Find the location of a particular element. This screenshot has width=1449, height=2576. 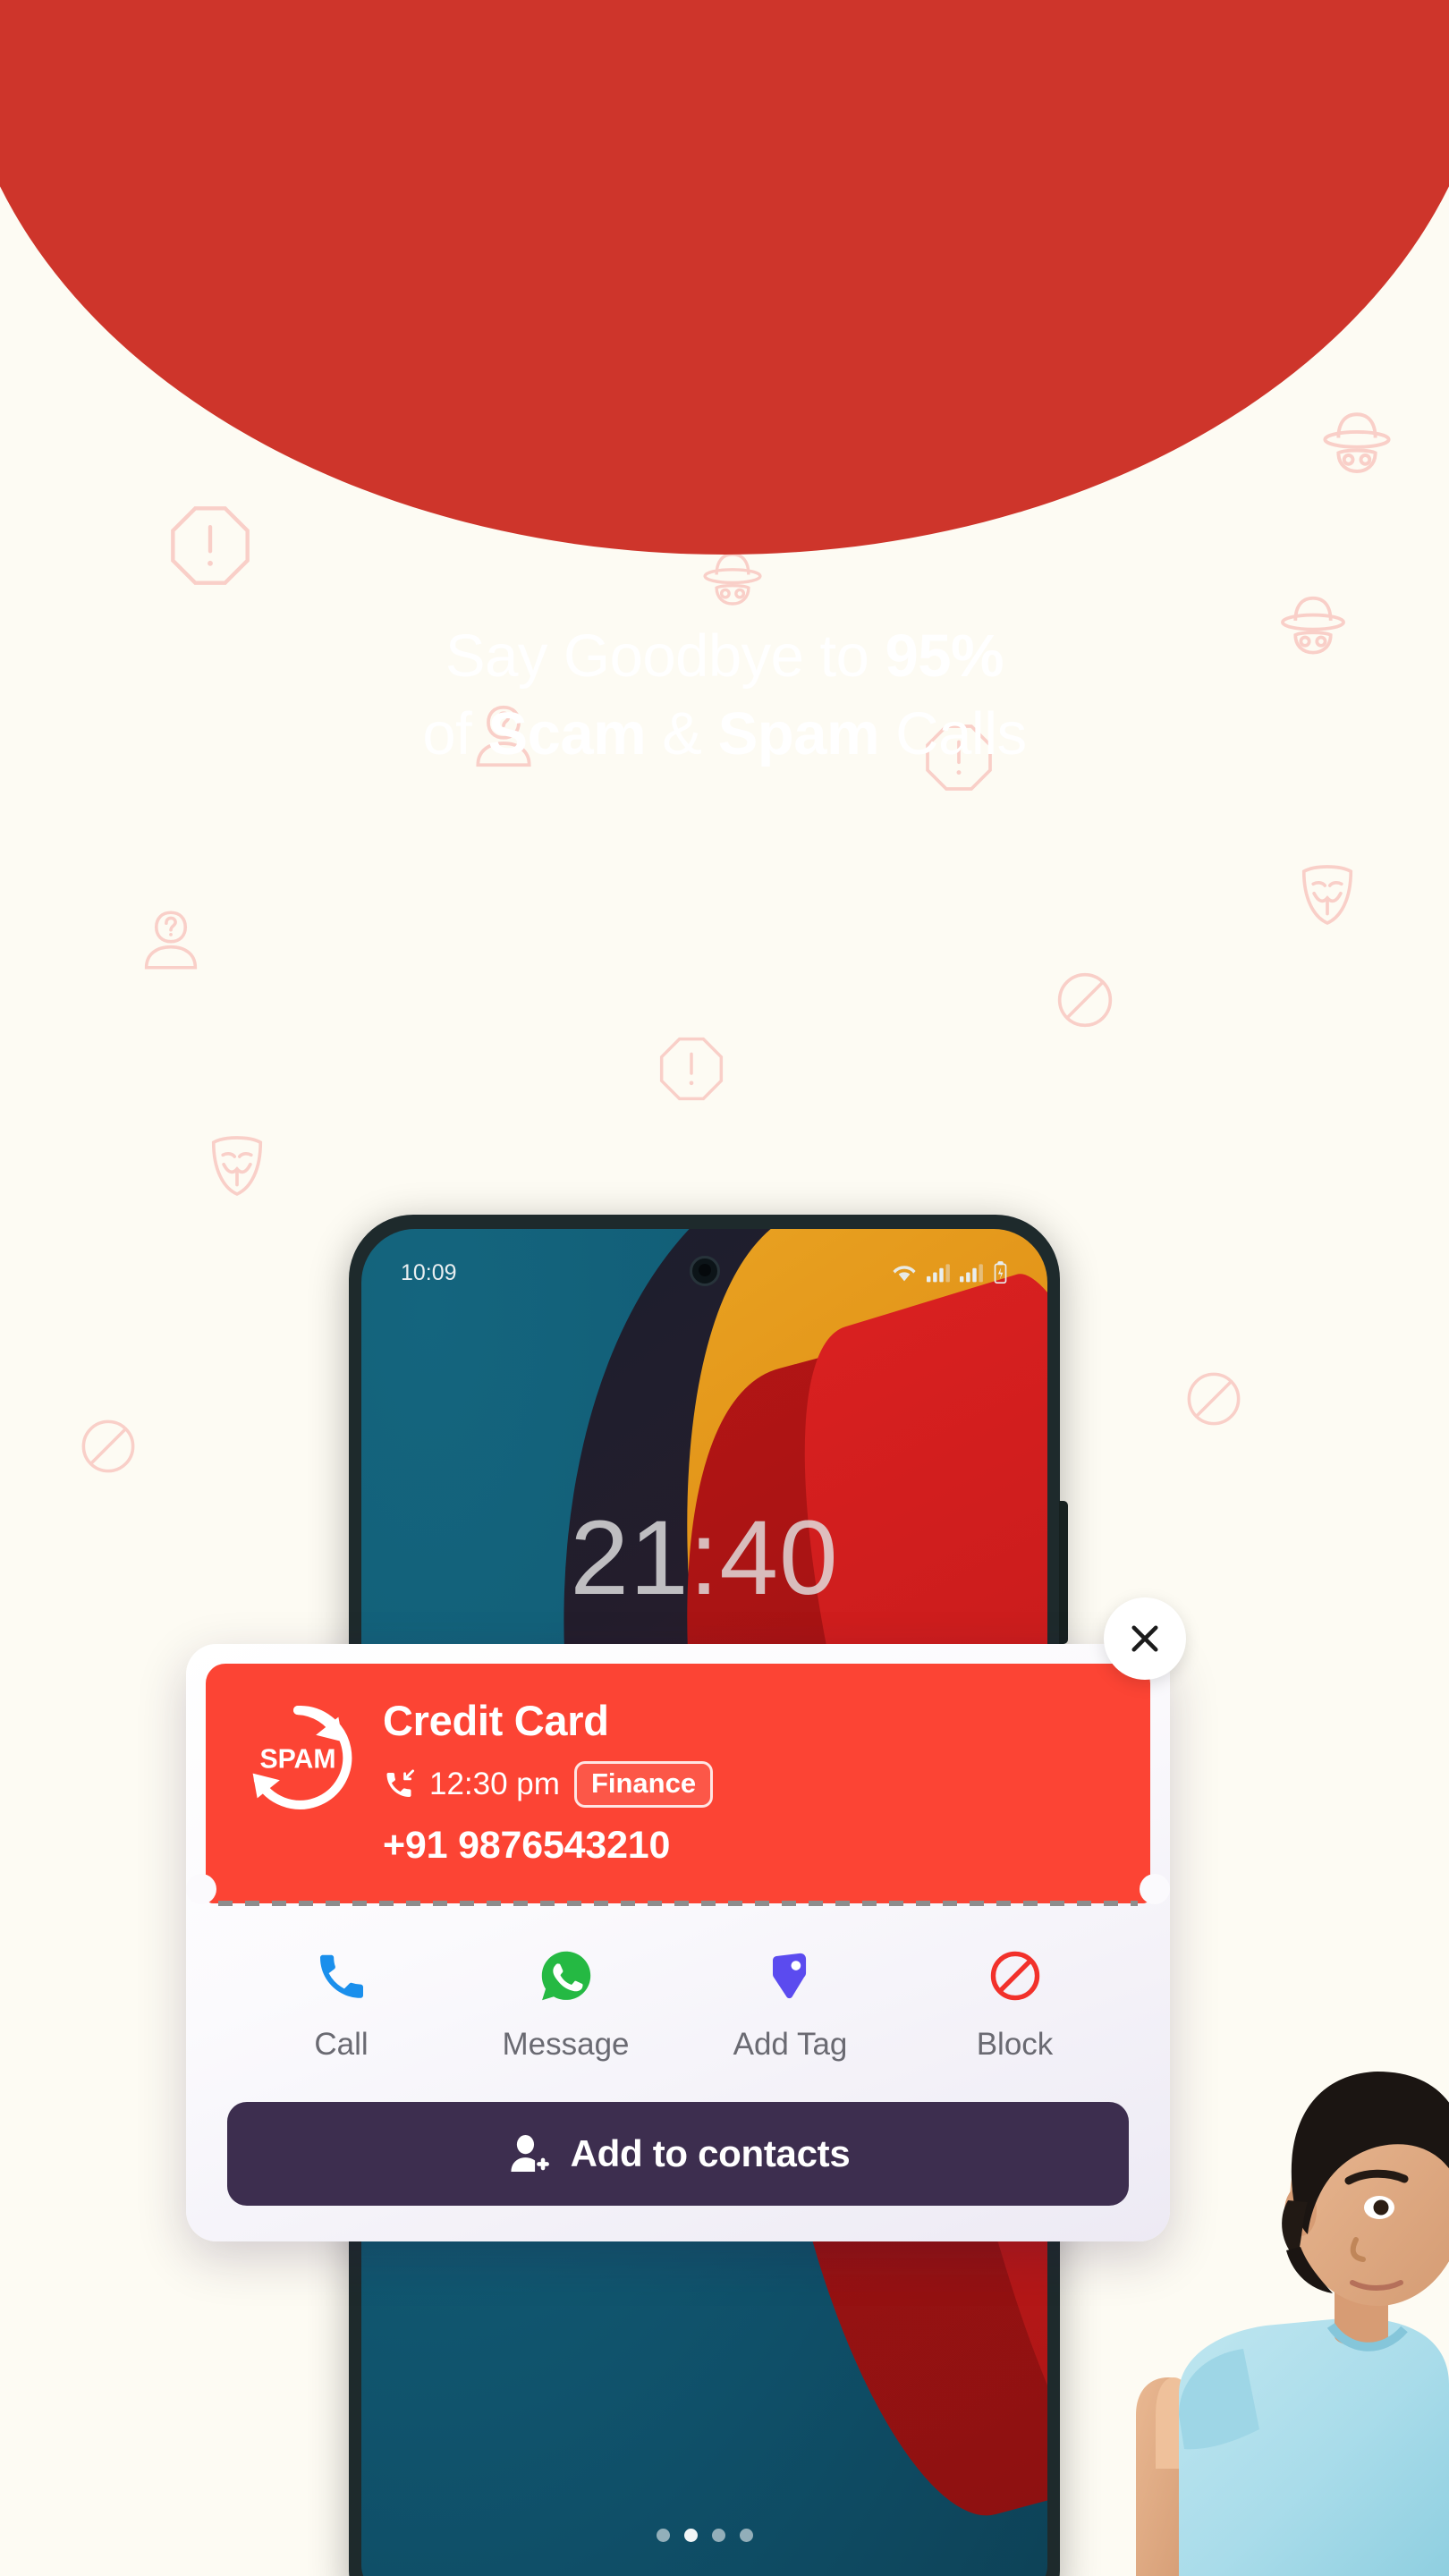

status-indicators is located at coordinates (950, 1272).